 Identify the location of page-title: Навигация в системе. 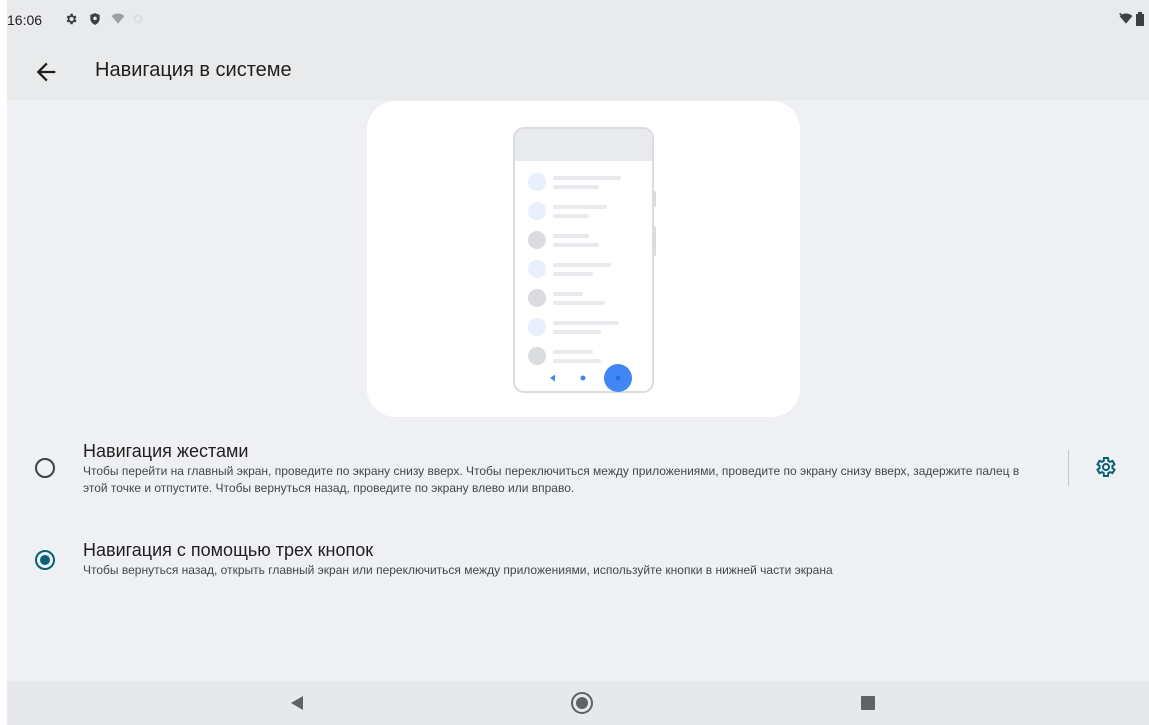
(193, 70).